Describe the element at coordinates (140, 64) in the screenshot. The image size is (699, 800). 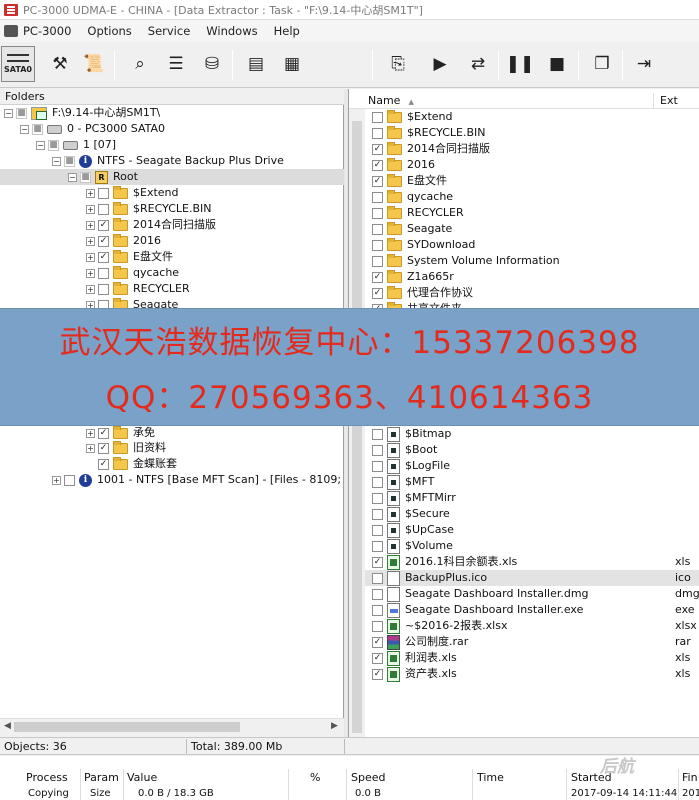
I see `search-button: ⌕` at that location.